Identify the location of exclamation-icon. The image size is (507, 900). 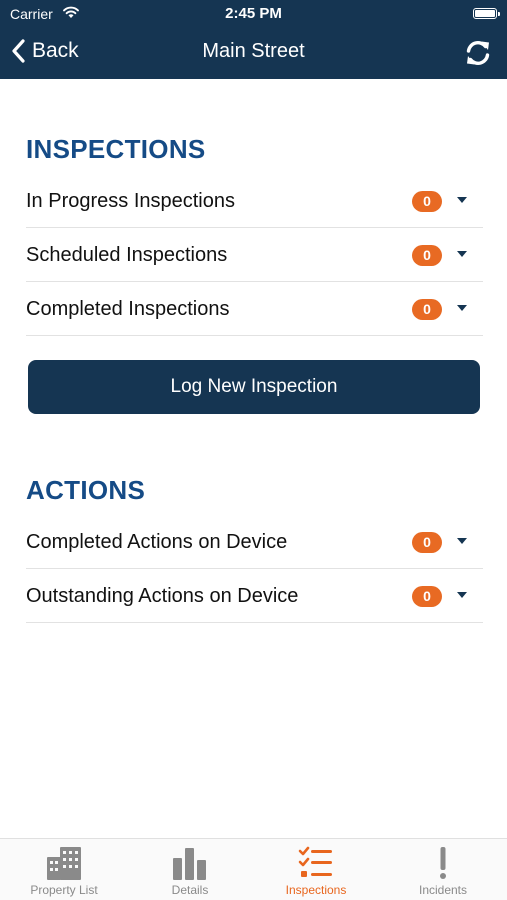
(443, 863).